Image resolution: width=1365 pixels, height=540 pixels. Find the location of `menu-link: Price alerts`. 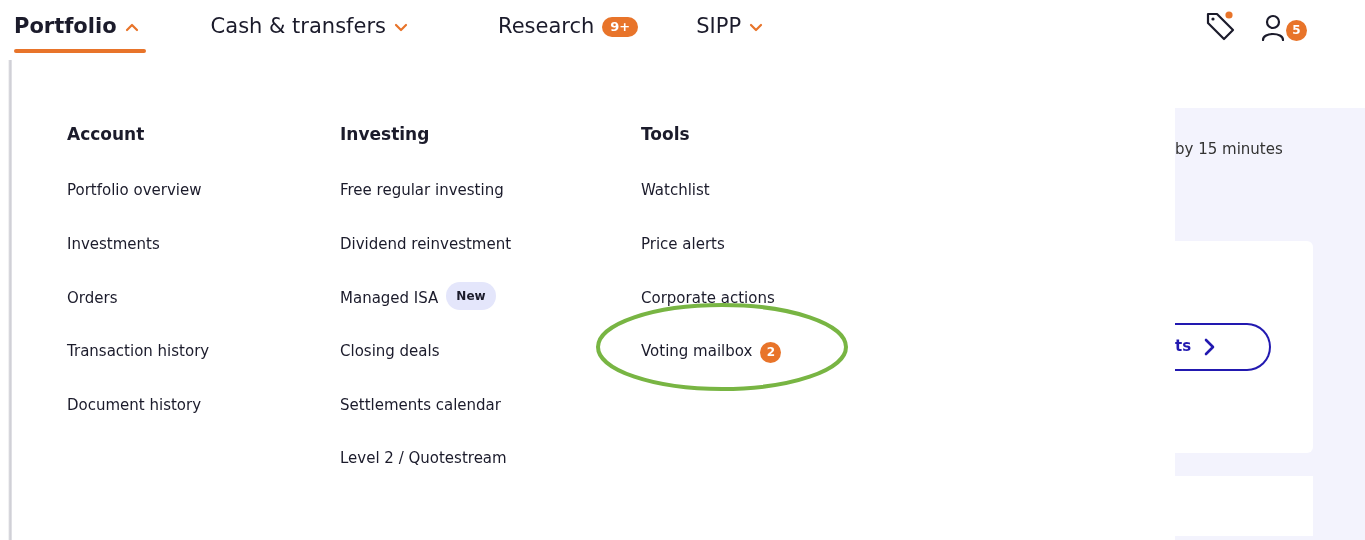

menu-link: Price alerts is located at coordinates (683, 244).